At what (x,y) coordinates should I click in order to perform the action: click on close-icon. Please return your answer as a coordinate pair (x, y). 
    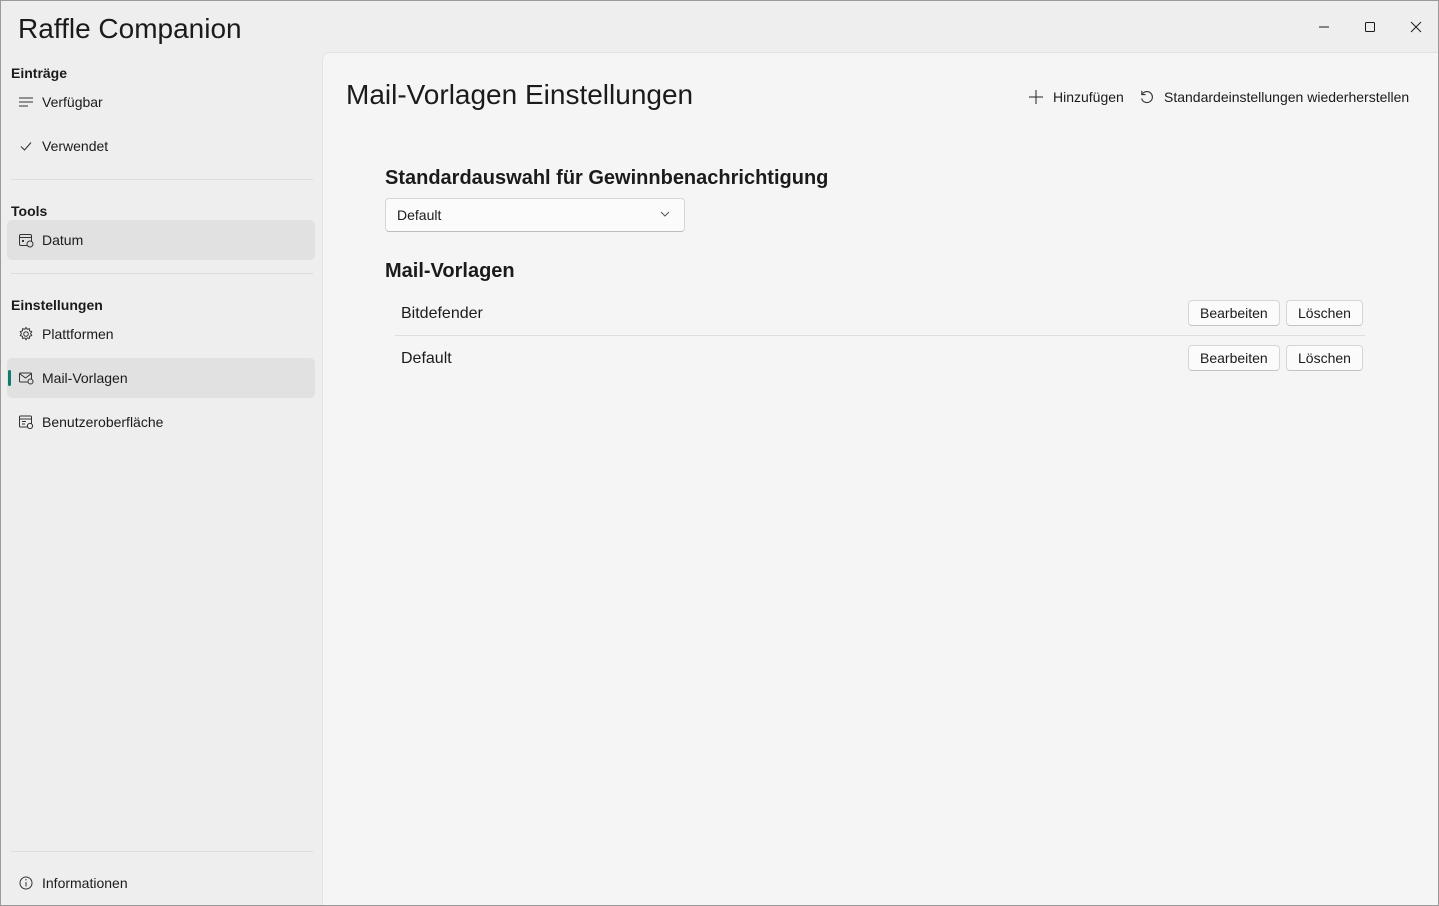
    Looking at the image, I should click on (1416, 27).